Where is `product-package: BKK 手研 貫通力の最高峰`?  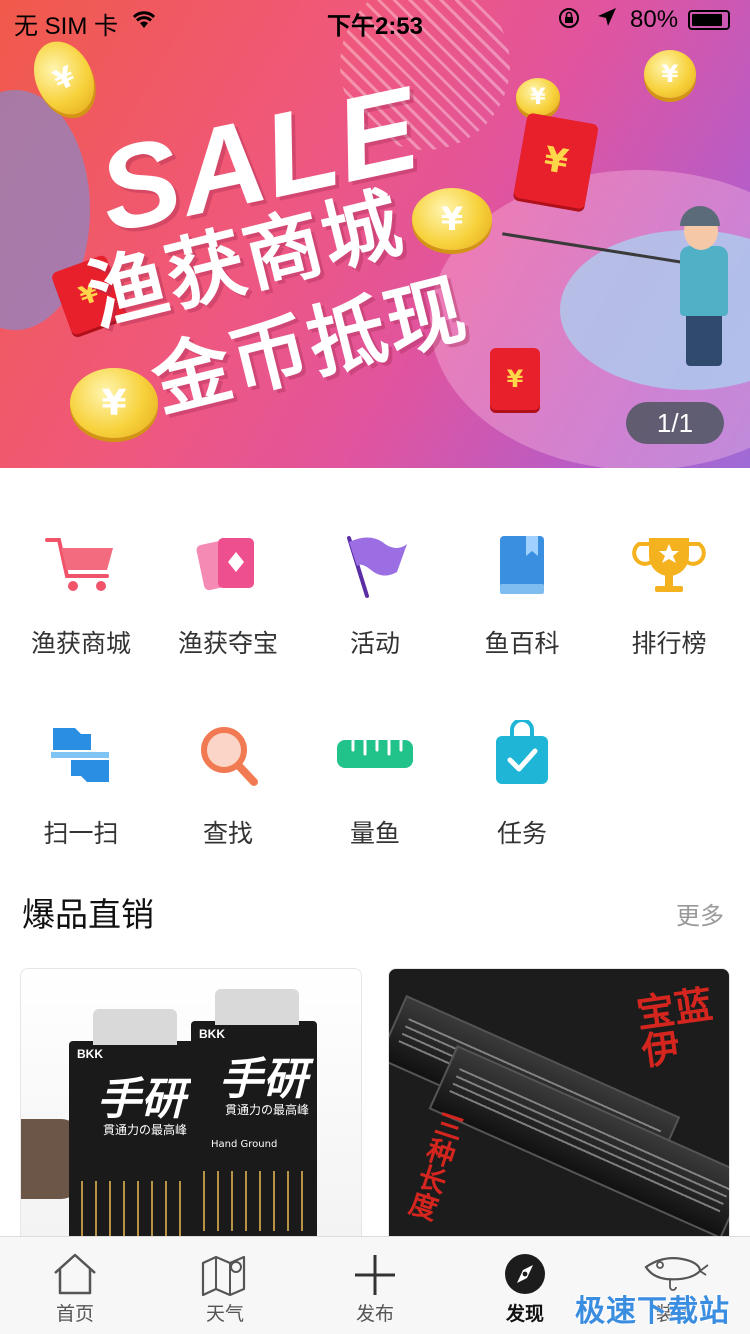
product-package: BKK 手研 貫通力の最高峰 is located at coordinates (139, 1133).